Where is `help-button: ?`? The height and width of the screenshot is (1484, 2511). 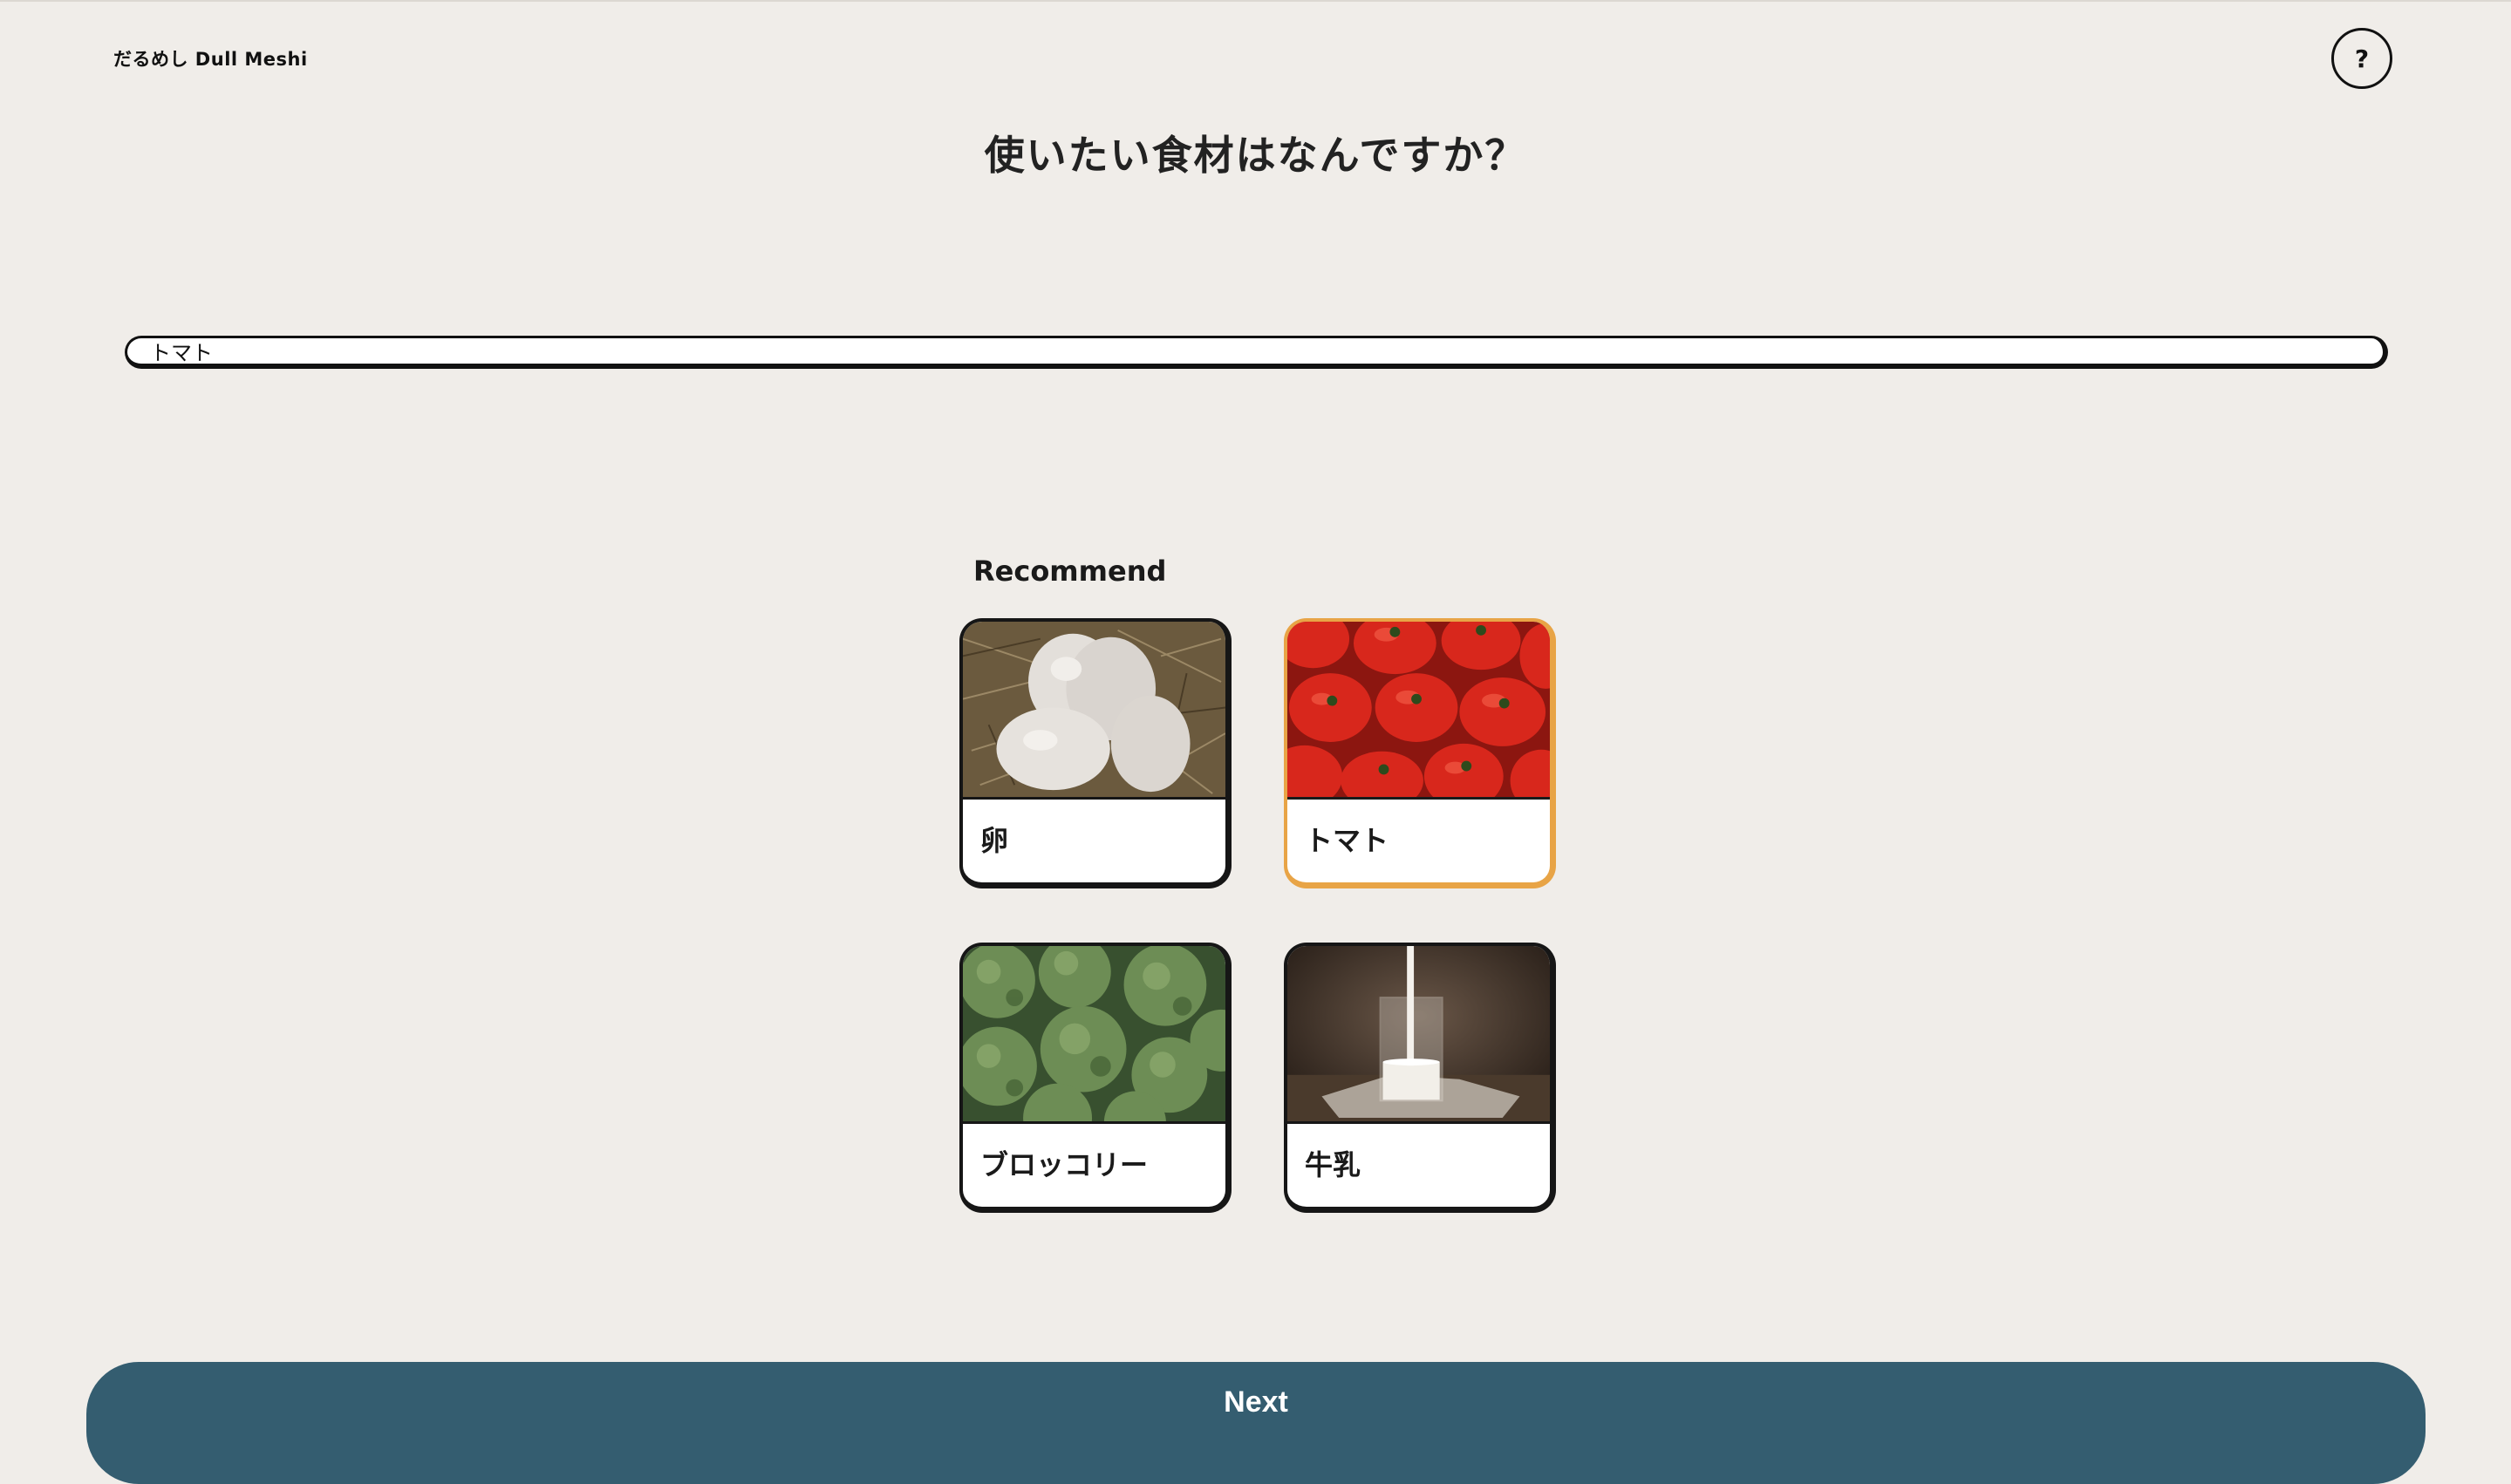
help-button: ? is located at coordinates (2361, 58).